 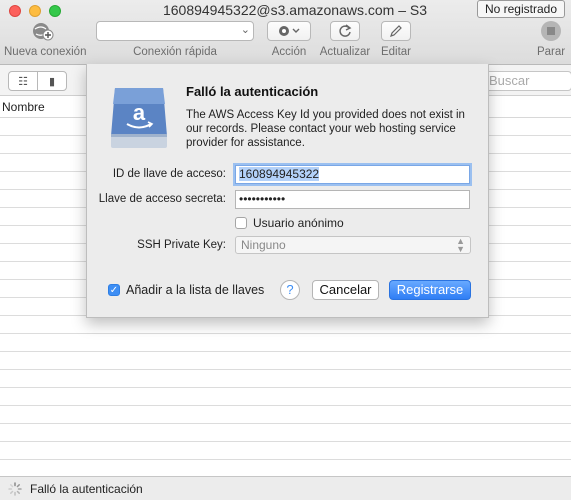 I want to click on new-connection-button: Nueva conexión, so click(x=45, y=39).